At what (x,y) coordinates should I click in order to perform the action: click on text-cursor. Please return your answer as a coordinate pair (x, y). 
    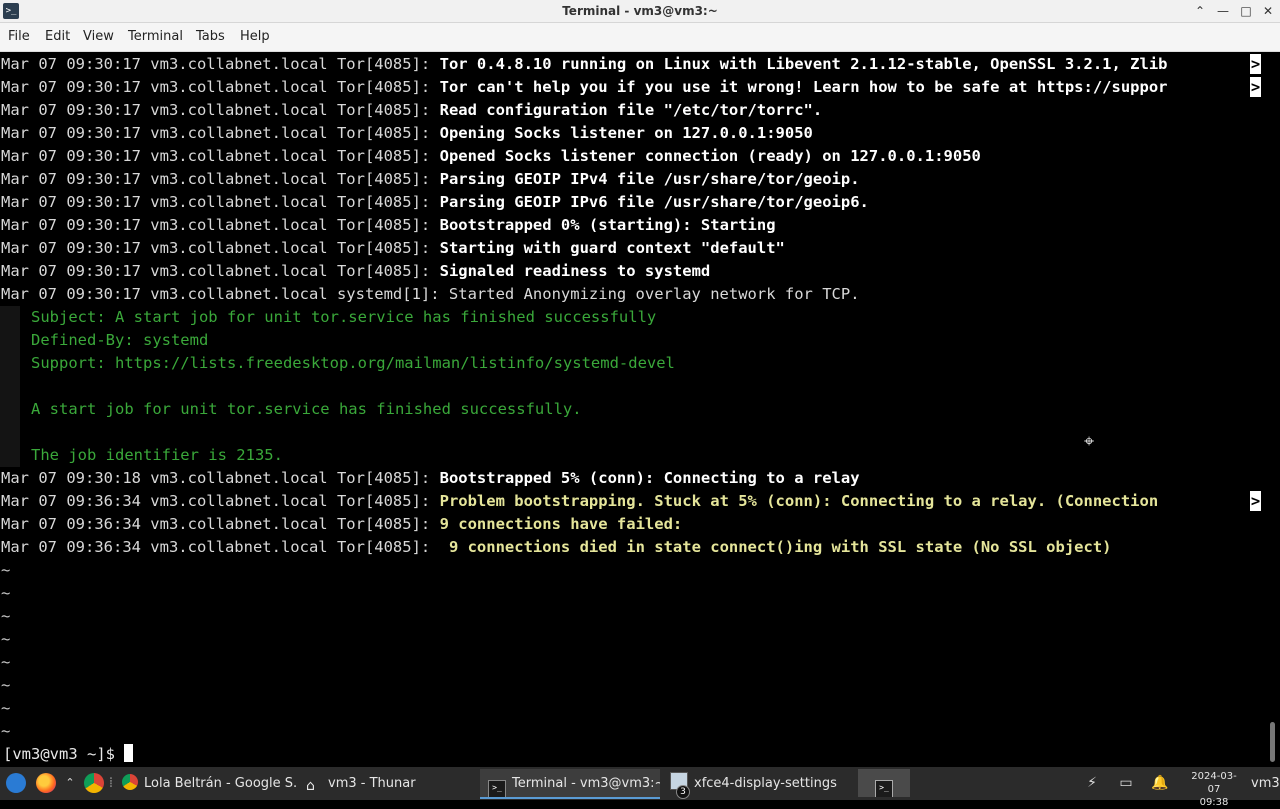
    Looking at the image, I should click on (129, 753).